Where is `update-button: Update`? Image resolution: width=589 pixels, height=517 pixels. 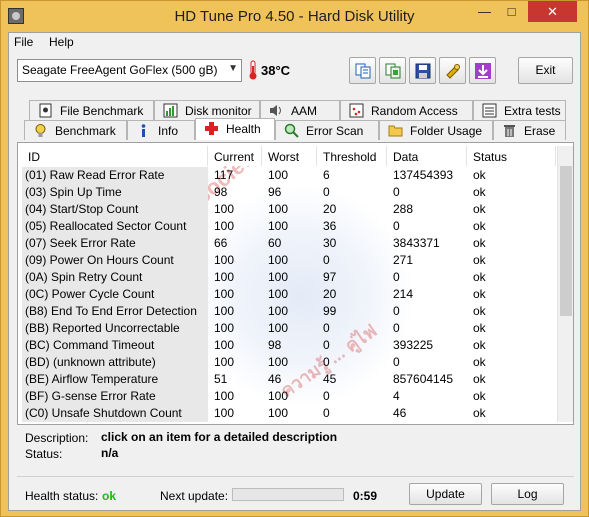 update-button: Update is located at coordinates (445, 494).